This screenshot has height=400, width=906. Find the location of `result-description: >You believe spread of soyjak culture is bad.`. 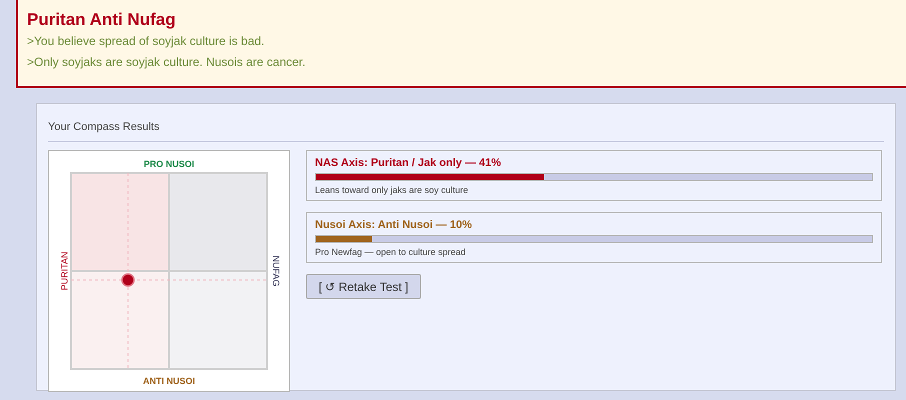

result-description: >You believe spread of soyjak culture is bad. is located at coordinates (146, 41).